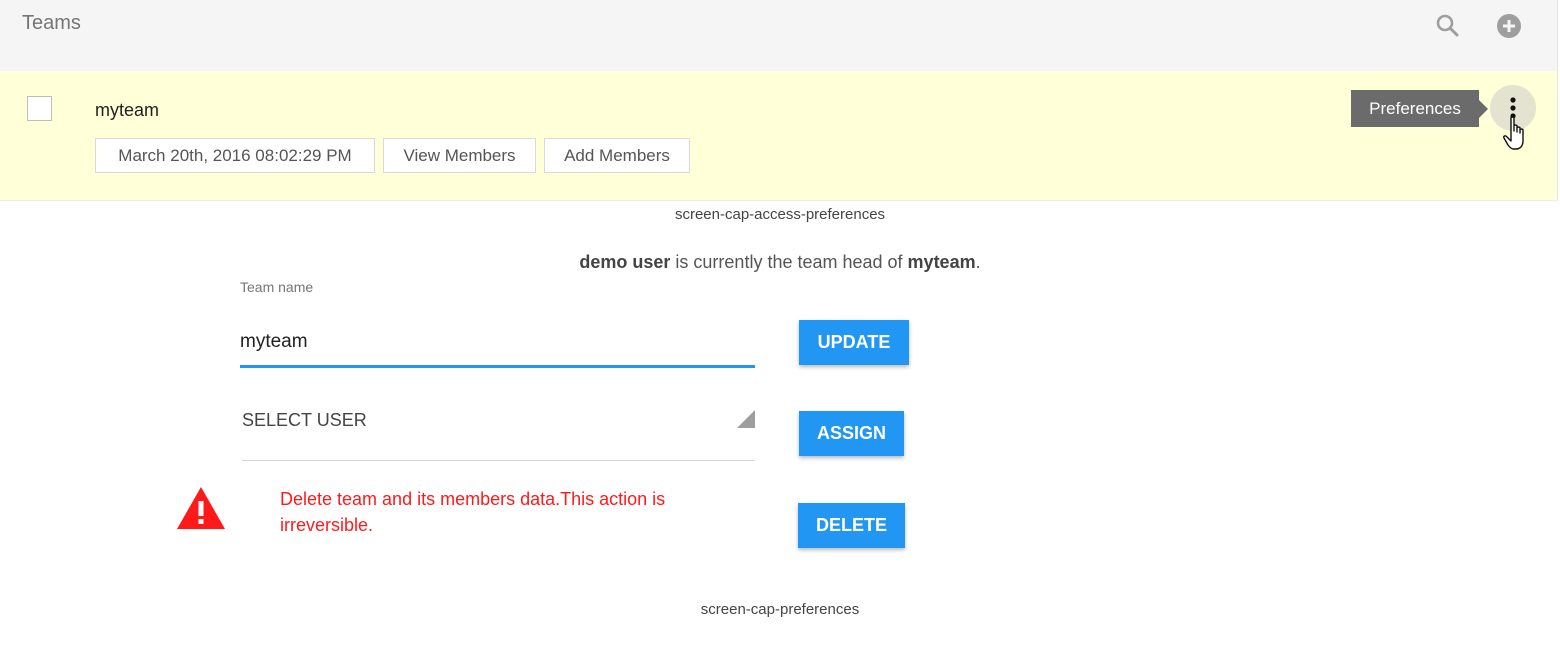  I want to click on preferences-tooltip: Preferences, so click(1419, 108).